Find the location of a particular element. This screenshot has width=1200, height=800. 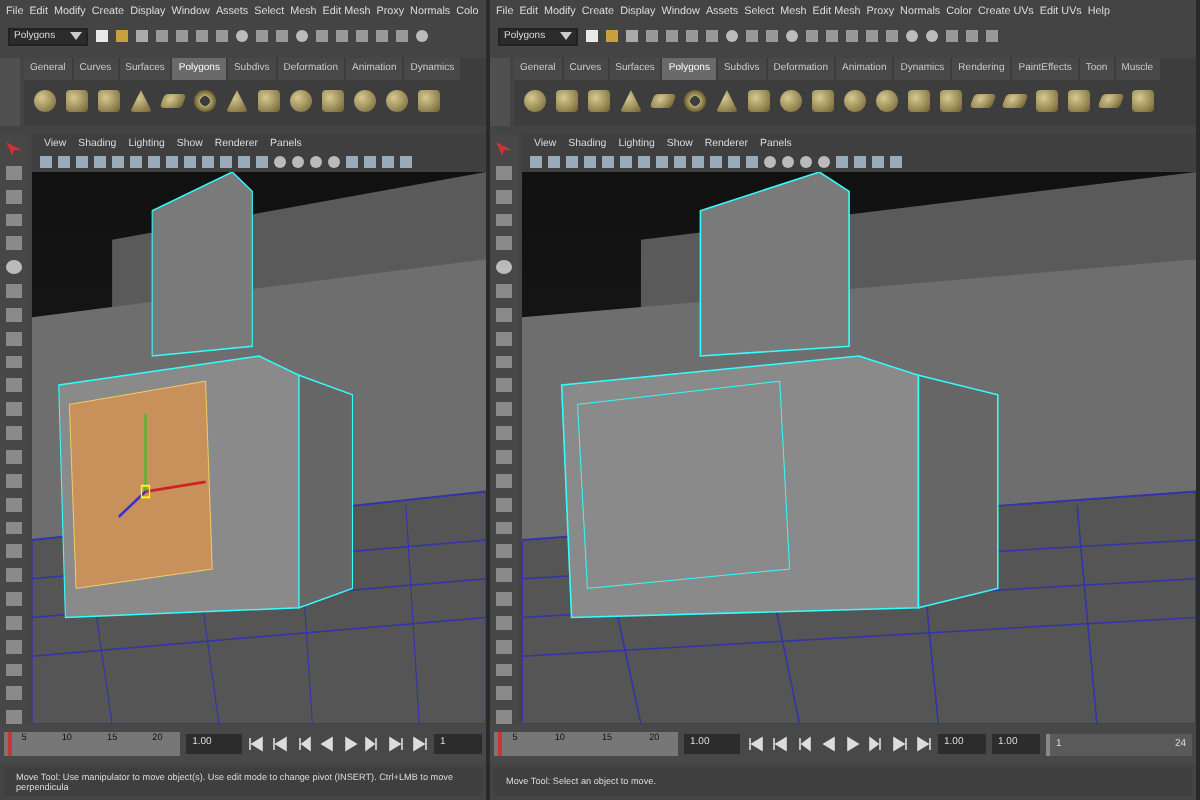

move-manipulator-icon is located at coordinates (161, 466).